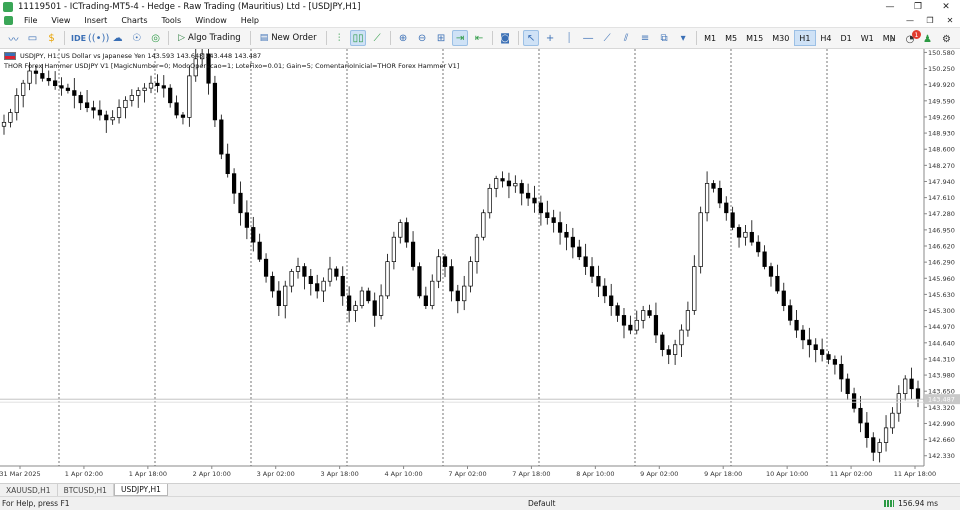  Describe the element at coordinates (941, 214) in the screenshot. I see `price-tick-label: 147.280` at that location.